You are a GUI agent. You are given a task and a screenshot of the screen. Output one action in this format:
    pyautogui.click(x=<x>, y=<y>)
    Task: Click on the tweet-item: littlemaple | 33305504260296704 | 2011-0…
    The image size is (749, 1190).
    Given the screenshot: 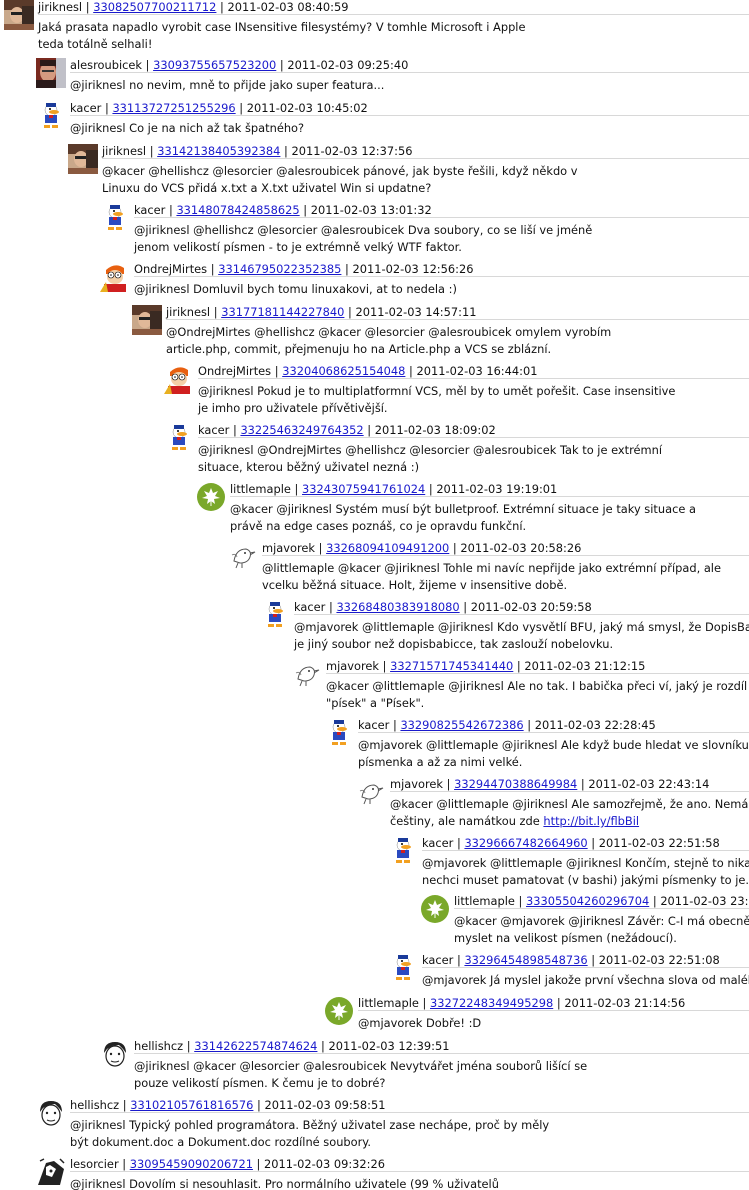 What is the action you would take?
    pyautogui.click(x=584, y=922)
    